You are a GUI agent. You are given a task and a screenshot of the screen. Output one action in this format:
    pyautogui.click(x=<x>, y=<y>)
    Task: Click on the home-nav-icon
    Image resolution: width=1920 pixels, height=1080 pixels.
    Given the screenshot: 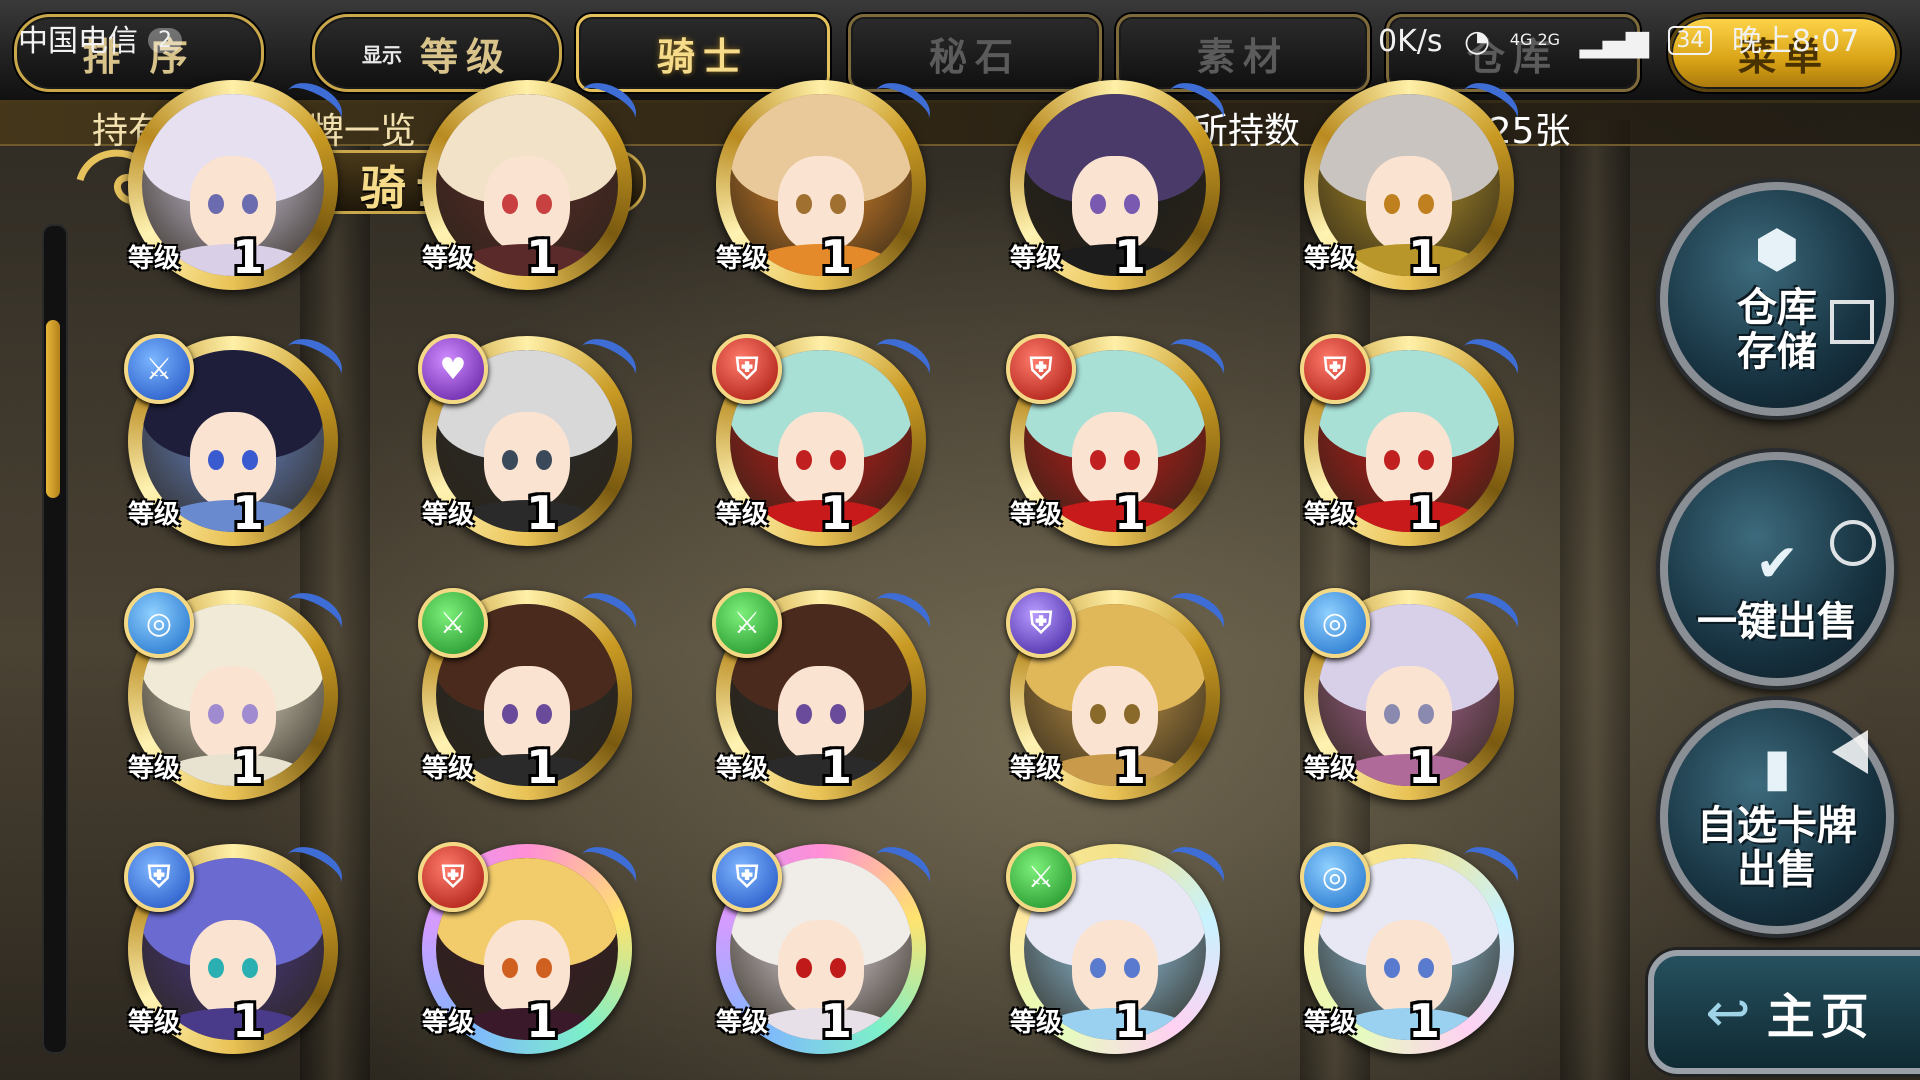 What is the action you would take?
    pyautogui.click(x=1853, y=543)
    